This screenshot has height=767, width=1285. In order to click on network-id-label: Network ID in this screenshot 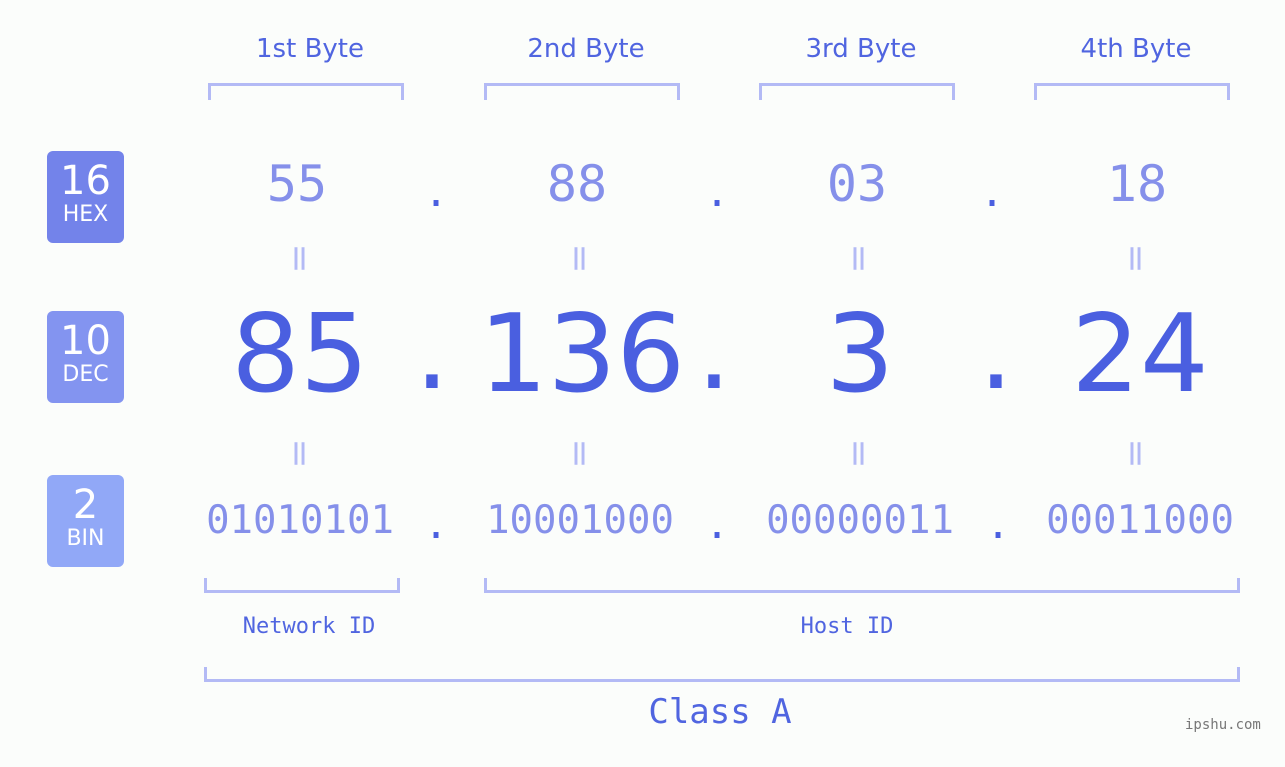, I will do `click(309, 626)`.